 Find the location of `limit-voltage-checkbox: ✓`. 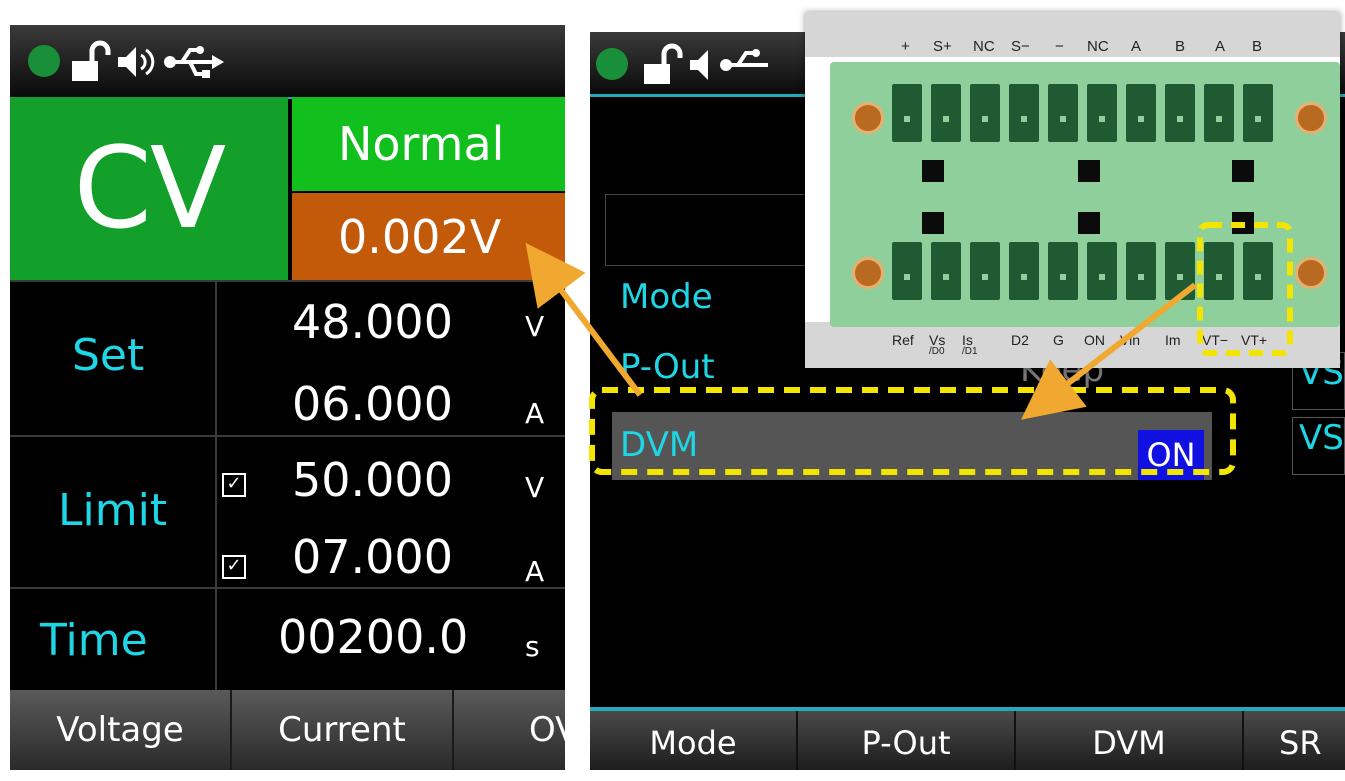

limit-voltage-checkbox: ✓ is located at coordinates (234, 485).